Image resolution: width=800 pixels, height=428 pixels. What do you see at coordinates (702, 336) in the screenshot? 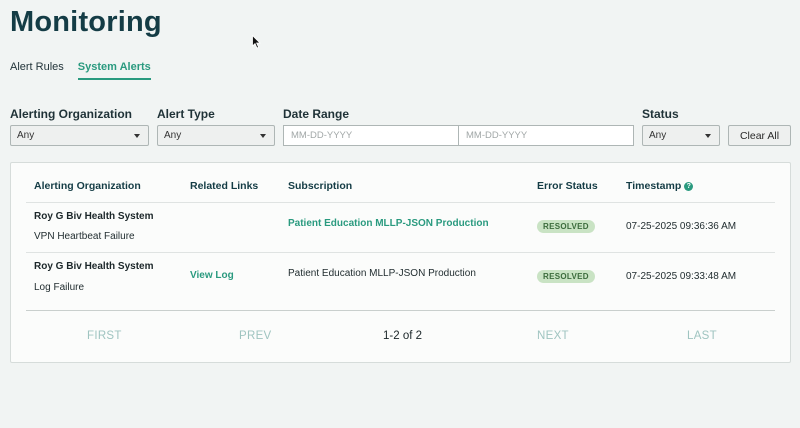
I see `last-page-button: LAST` at bounding box center [702, 336].